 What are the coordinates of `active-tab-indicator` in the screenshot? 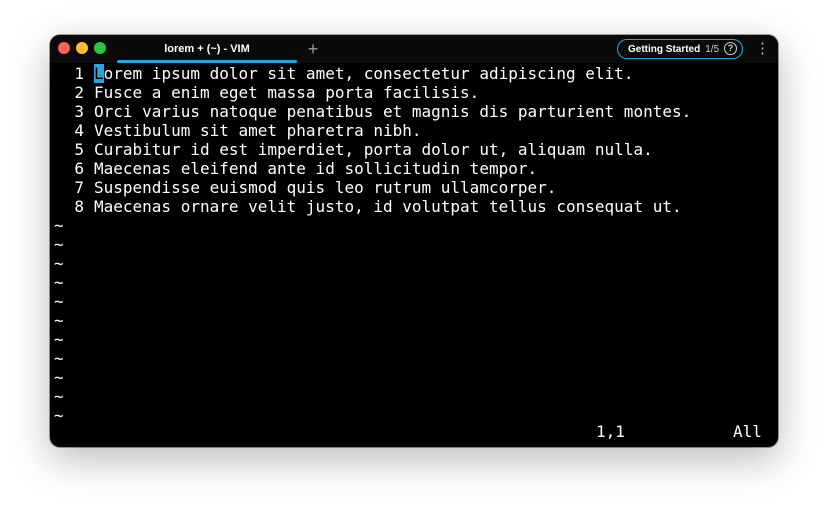 It's located at (207, 61).